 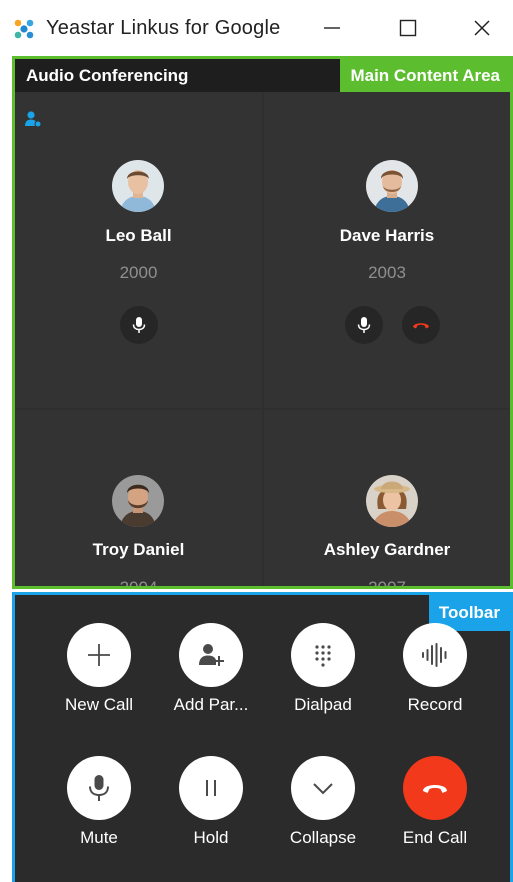 I want to click on end-call-button: End Call, so click(x=435, y=811).